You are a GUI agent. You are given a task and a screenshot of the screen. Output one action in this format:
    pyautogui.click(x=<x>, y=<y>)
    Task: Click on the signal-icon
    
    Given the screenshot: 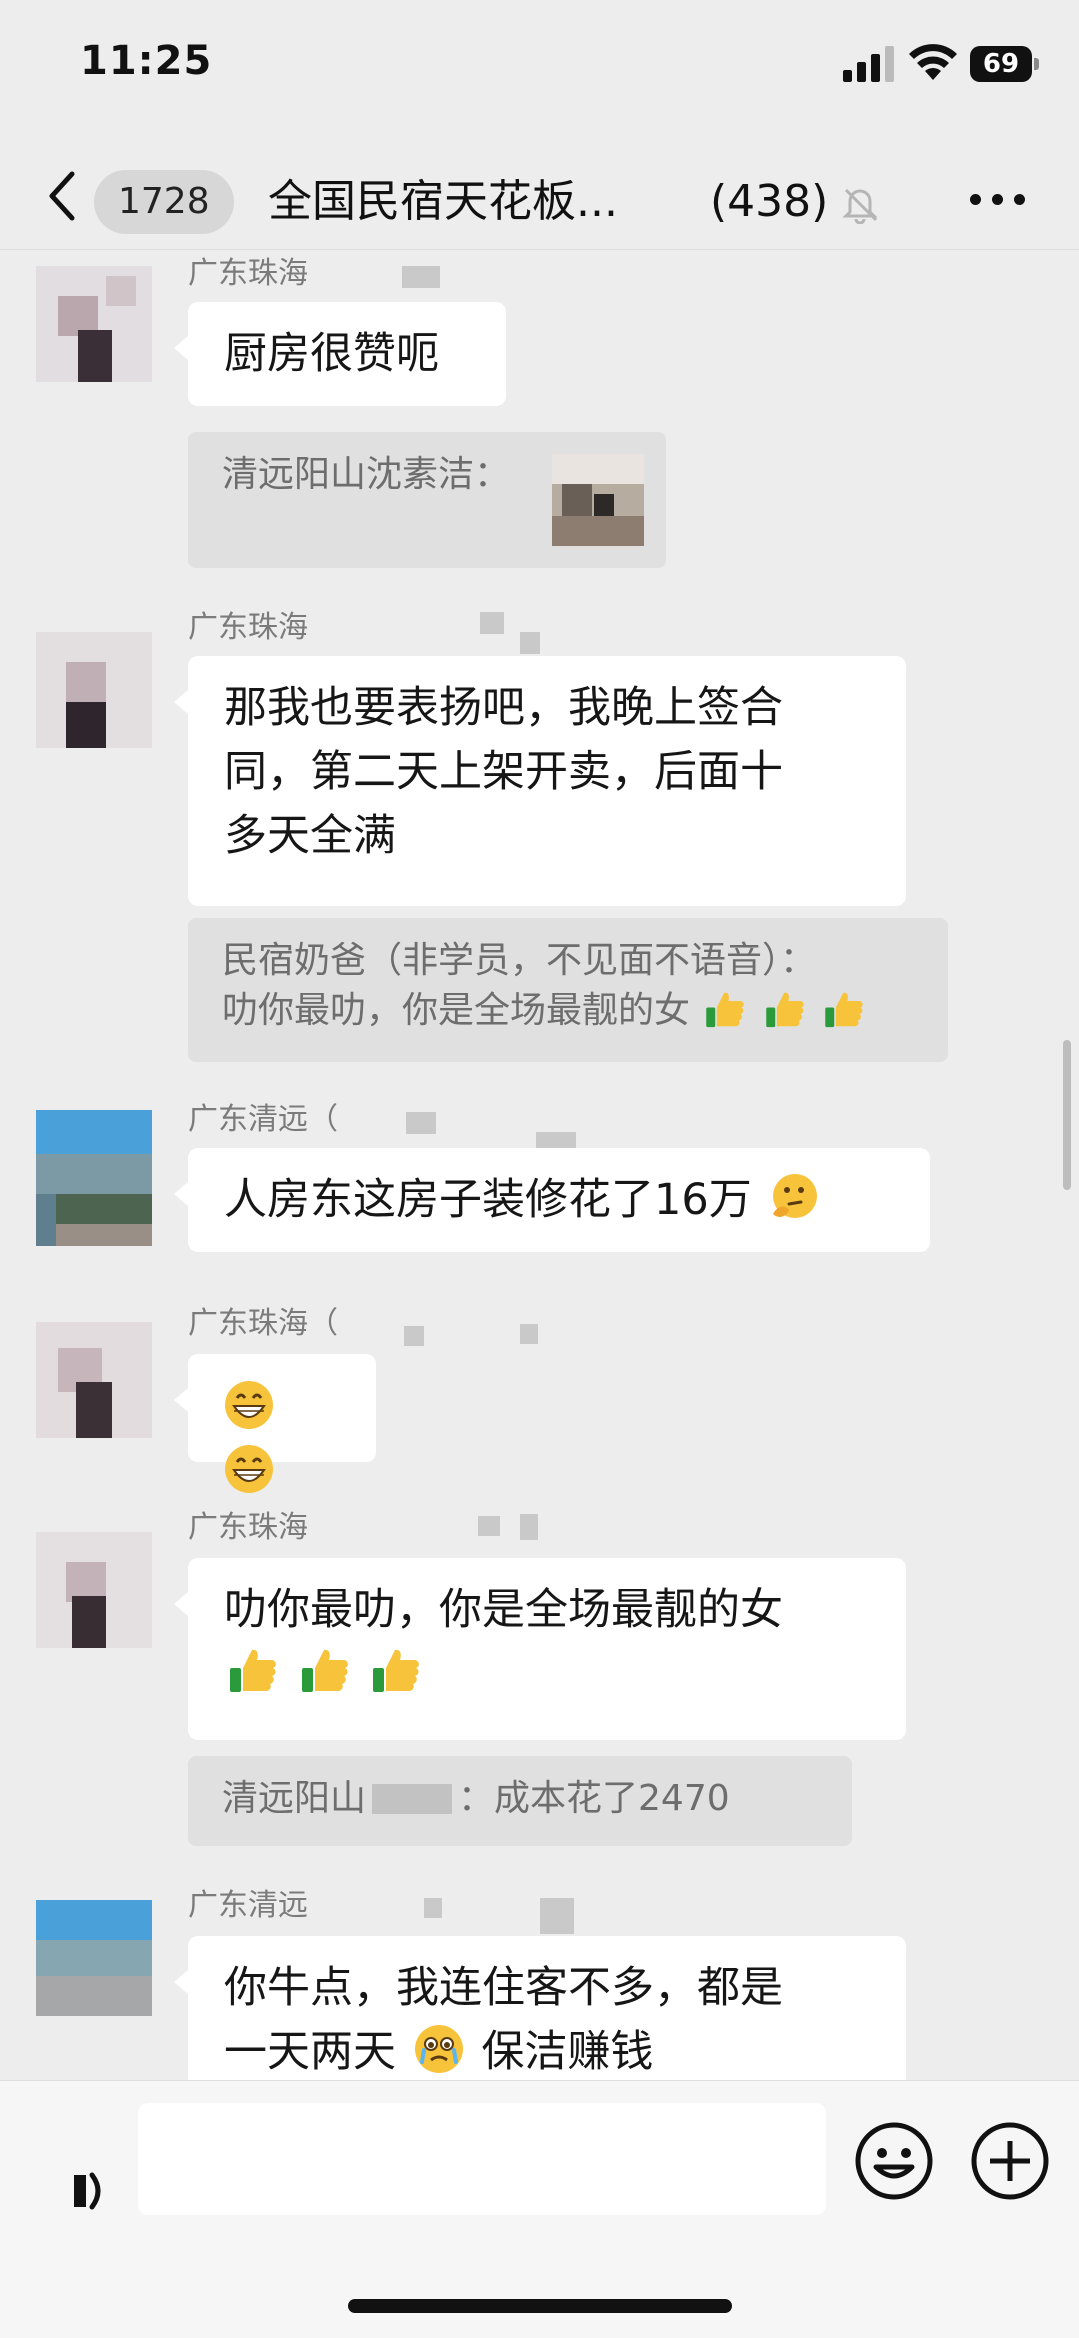 What is the action you would take?
    pyautogui.click(x=869, y=64)
    